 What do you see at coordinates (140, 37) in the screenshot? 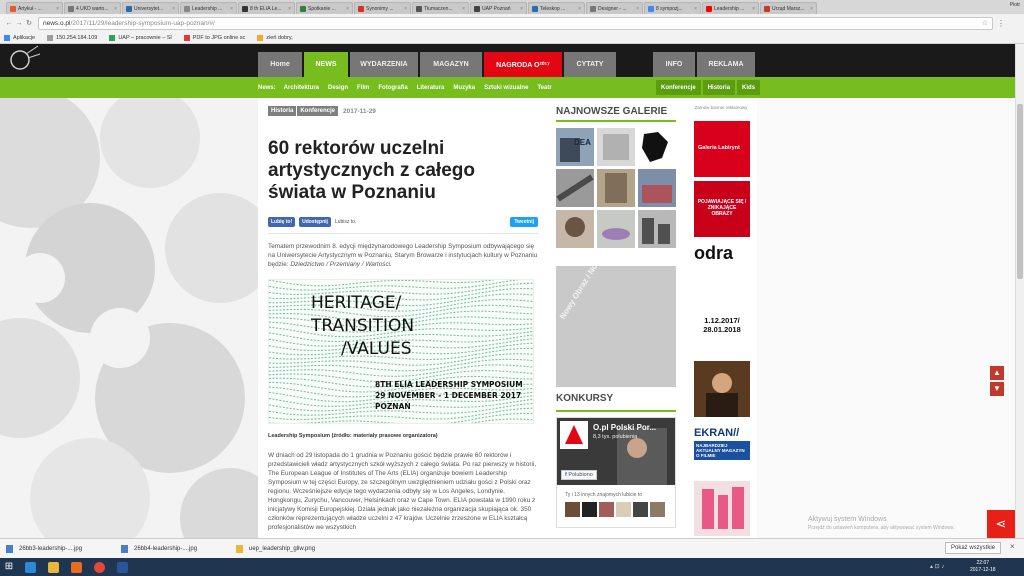
I see `bookmark-item: UAP – pracownie – Sl` at bounding box center [140, 37].